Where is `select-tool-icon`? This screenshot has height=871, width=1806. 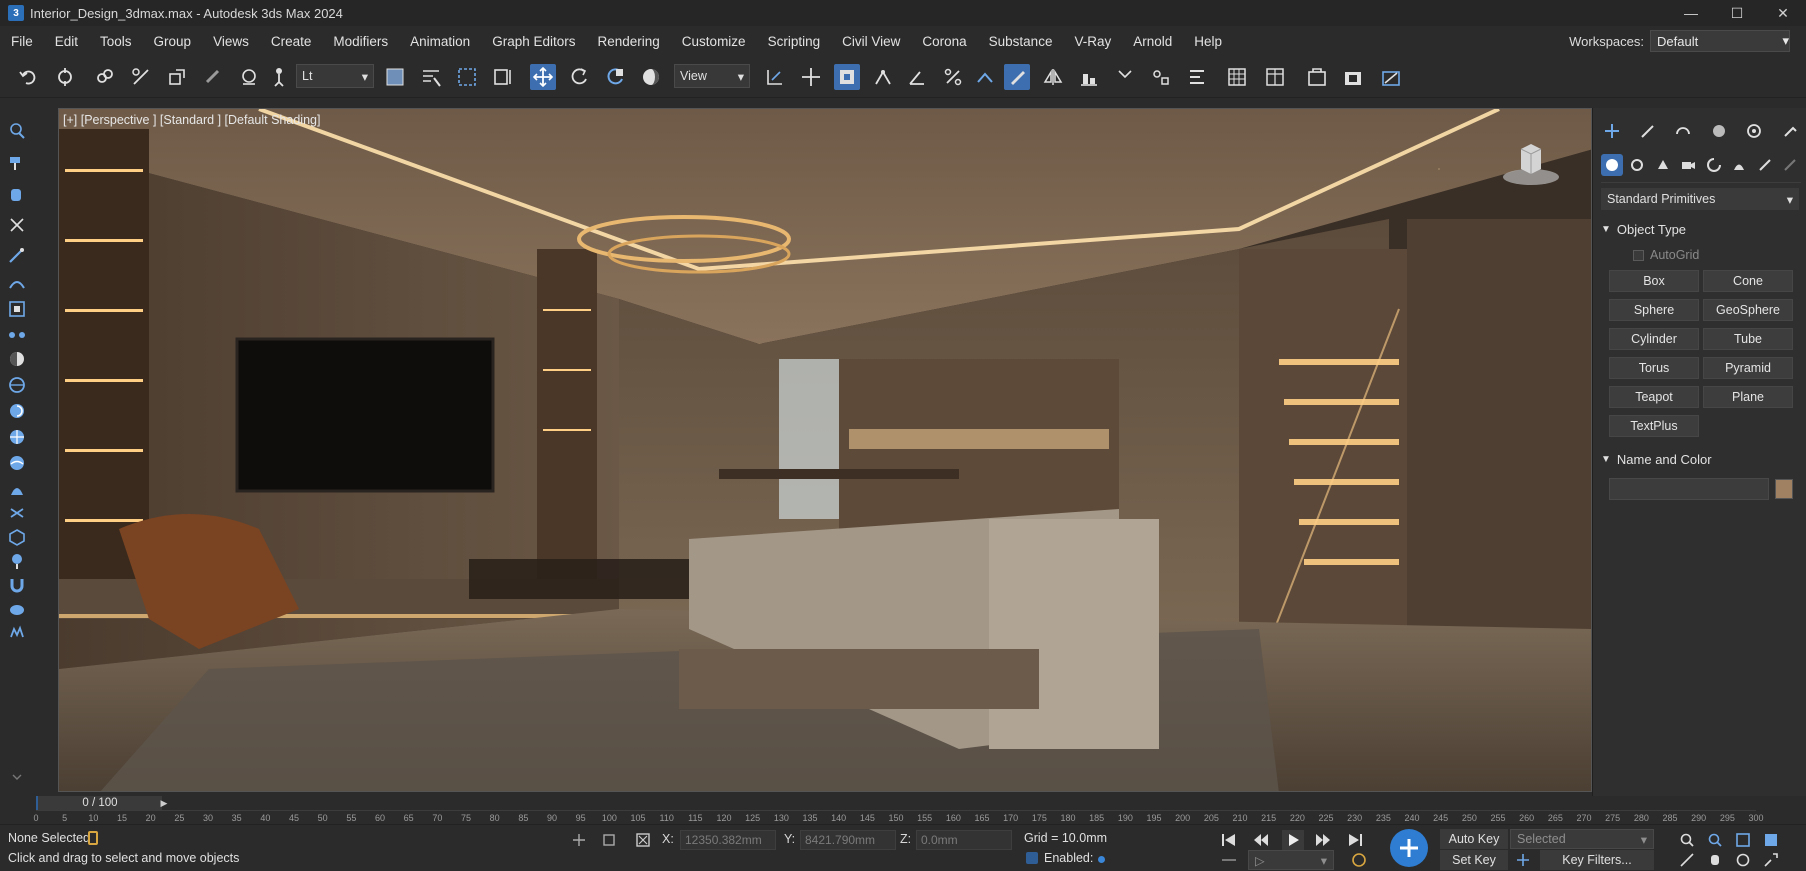 select-tool-icon is located at coordinates (17, 131).